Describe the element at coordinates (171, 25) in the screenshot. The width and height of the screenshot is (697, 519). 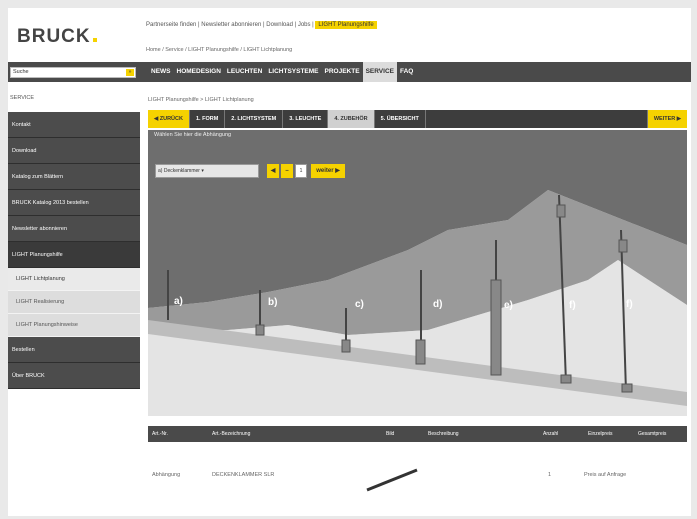
I see `top-link-partner: Partnerseite finden` at that location.